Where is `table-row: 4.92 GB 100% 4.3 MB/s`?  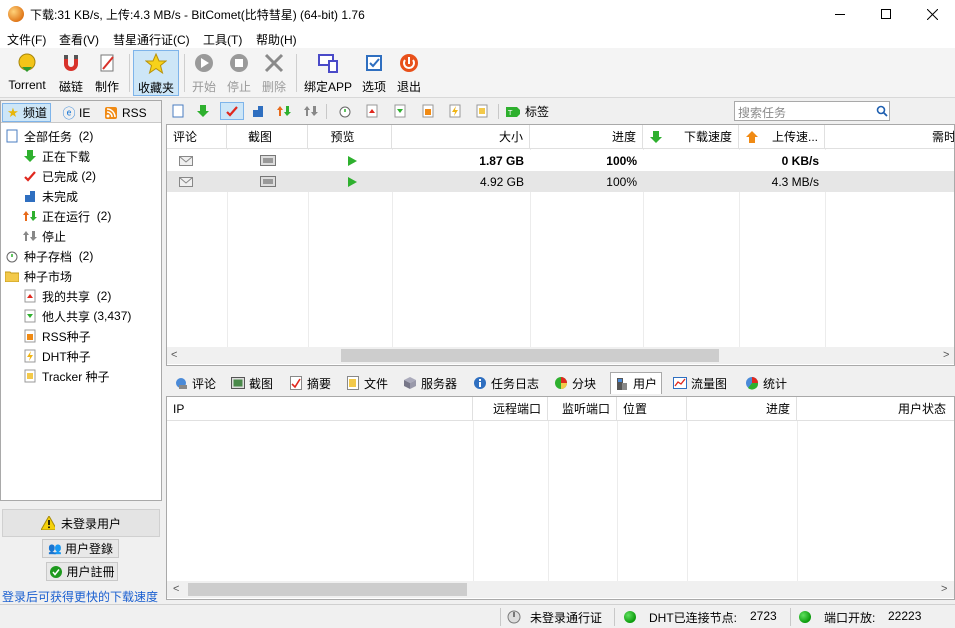 table-row: 4.92 GB 100% 4.3 MB/s is located at coordinates (560, 181).